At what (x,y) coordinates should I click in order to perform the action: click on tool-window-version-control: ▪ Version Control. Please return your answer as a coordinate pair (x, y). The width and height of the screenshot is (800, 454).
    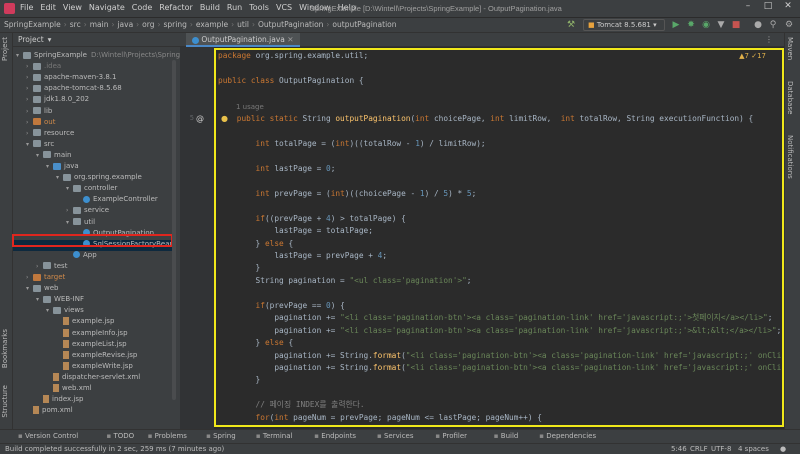
    Looking at the image, I should click on (48, 436).